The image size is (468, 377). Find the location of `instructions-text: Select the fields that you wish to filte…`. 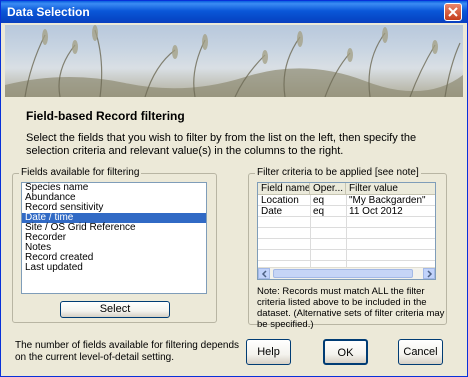

instructions-text: Select the fields that you wish to filte… is located at coordinates (221, 144).